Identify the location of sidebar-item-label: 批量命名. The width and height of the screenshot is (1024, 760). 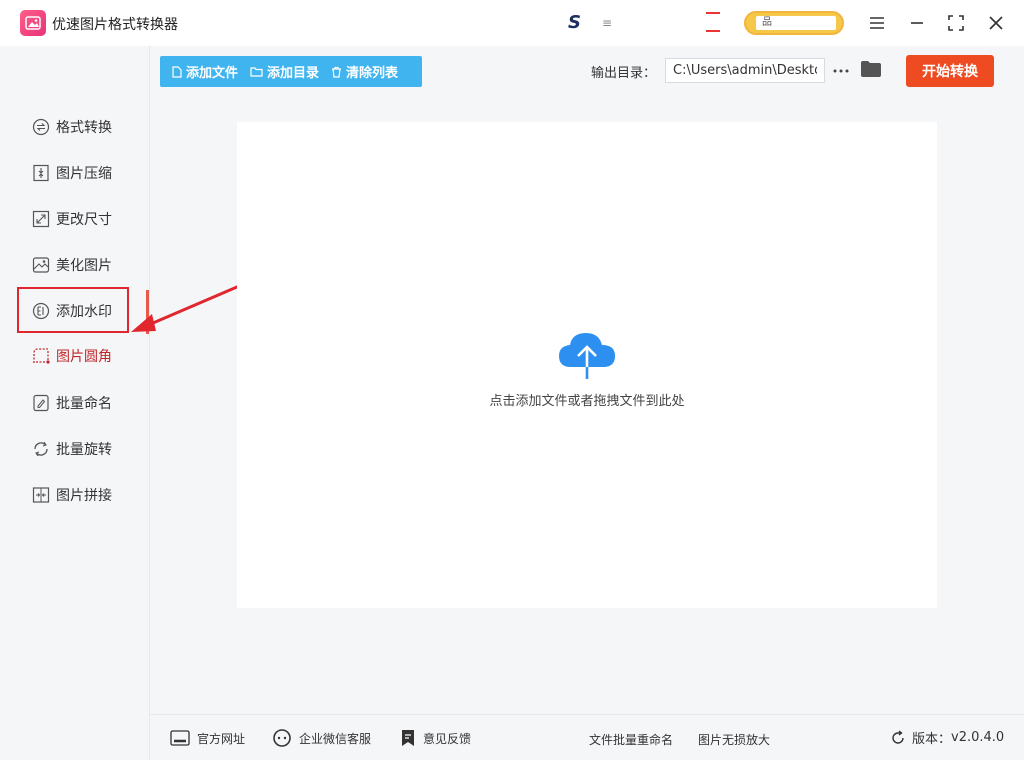
(84, 404).